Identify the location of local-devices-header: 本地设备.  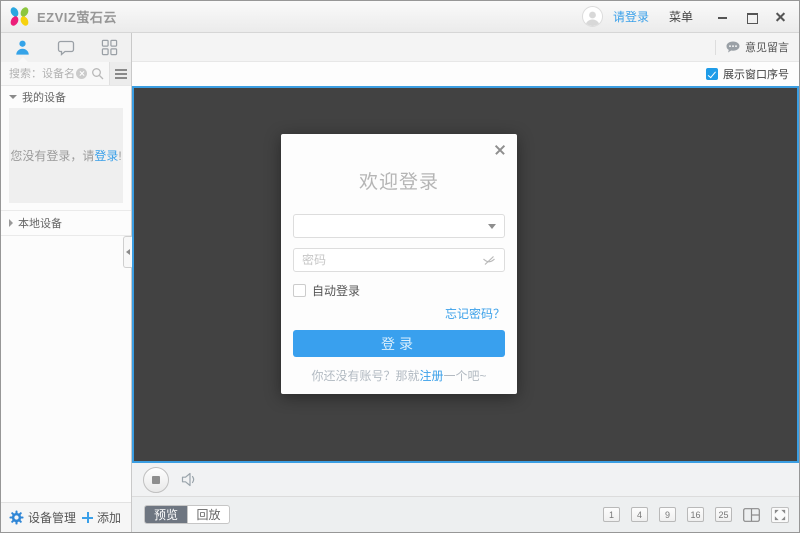
(66, 223).